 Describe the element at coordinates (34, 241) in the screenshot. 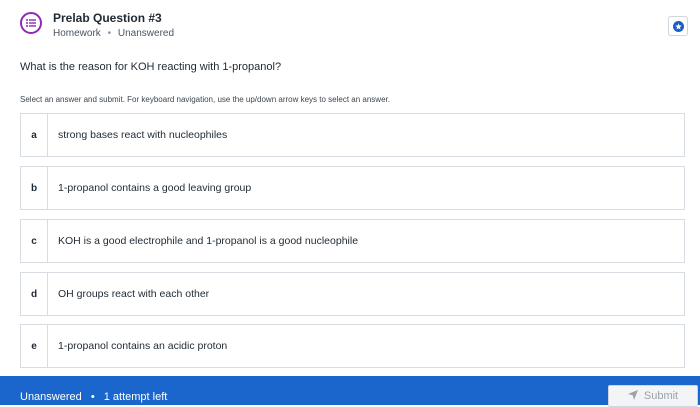

I see `choice-letter: c` at that location.